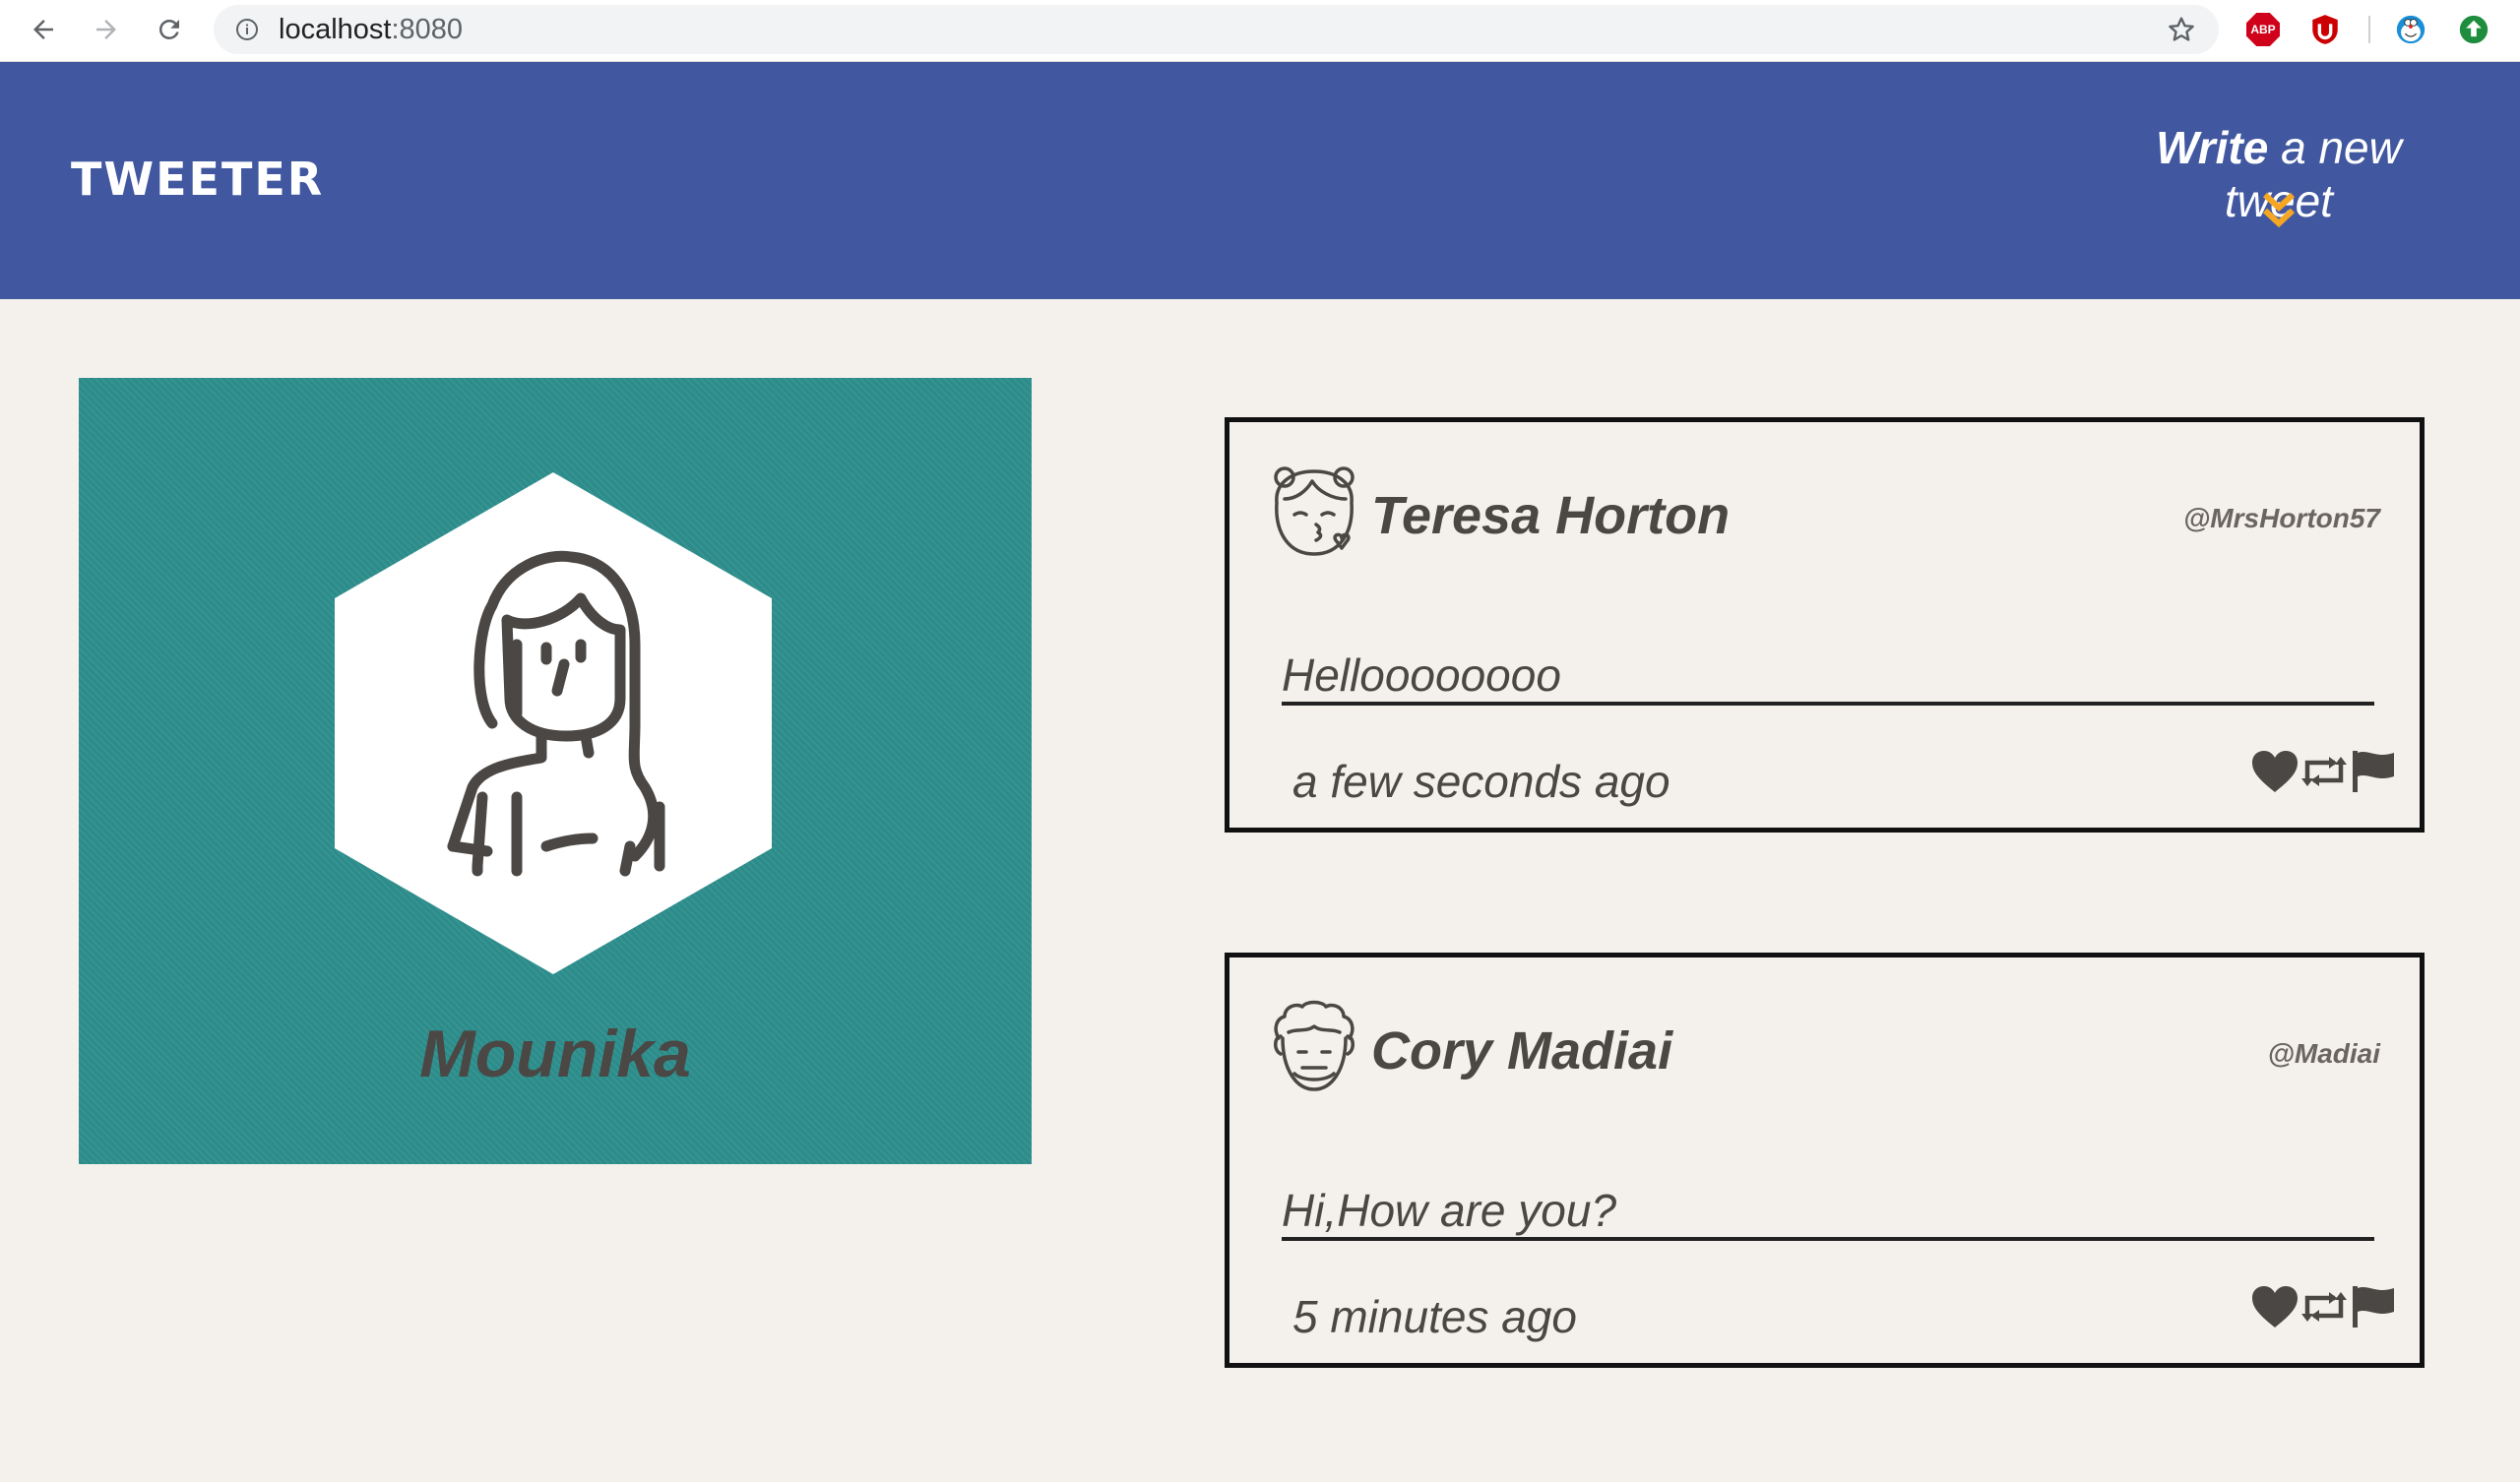 The width and height of the screenshot is (2520, 1482). I want to click on tweet-author-handle: @Madiai, so click(2323, 1053).